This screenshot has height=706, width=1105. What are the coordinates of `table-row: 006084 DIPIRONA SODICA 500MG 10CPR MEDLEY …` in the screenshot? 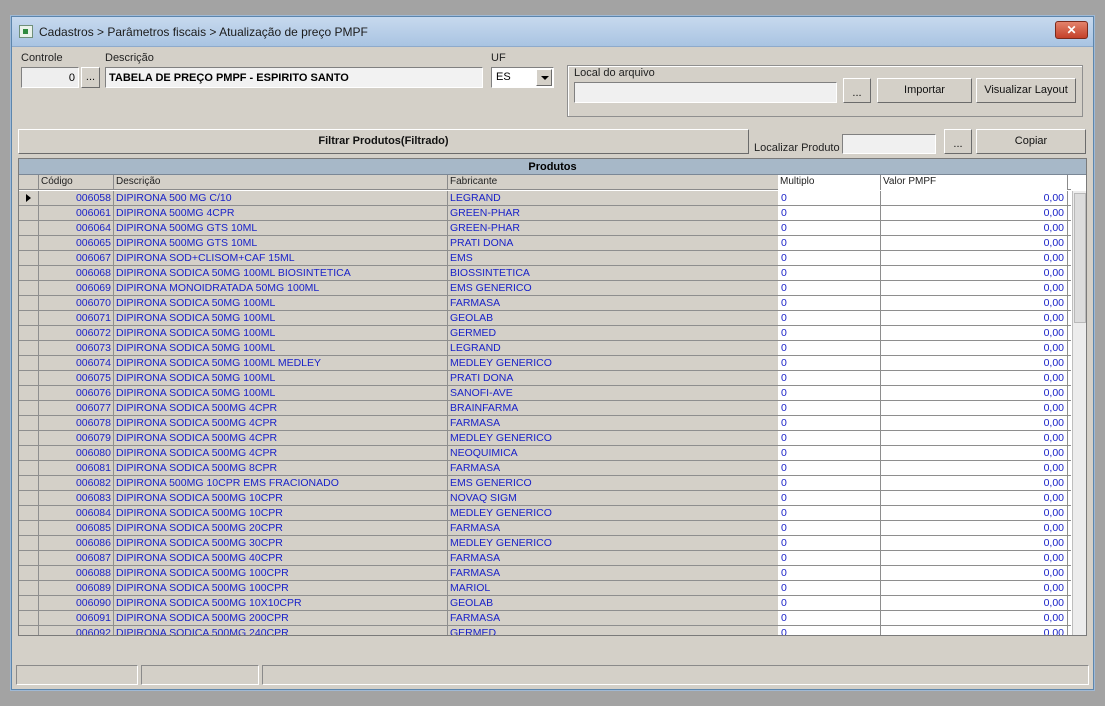 It's located at (399, 513).